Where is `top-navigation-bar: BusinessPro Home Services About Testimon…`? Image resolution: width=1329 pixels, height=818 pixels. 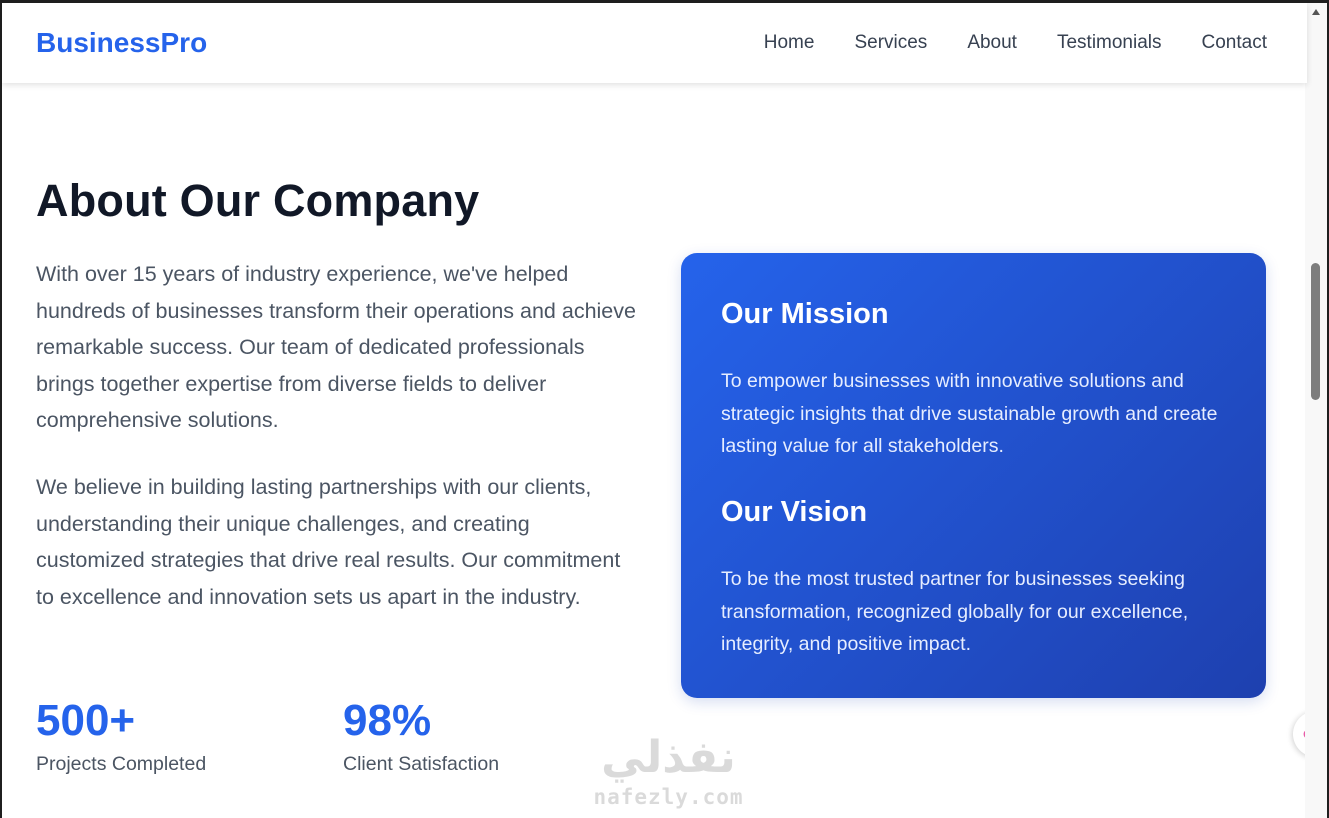
top-navigation-bar: BusinessPro Home Services About Testimon… is located at coordinates (654, 43).